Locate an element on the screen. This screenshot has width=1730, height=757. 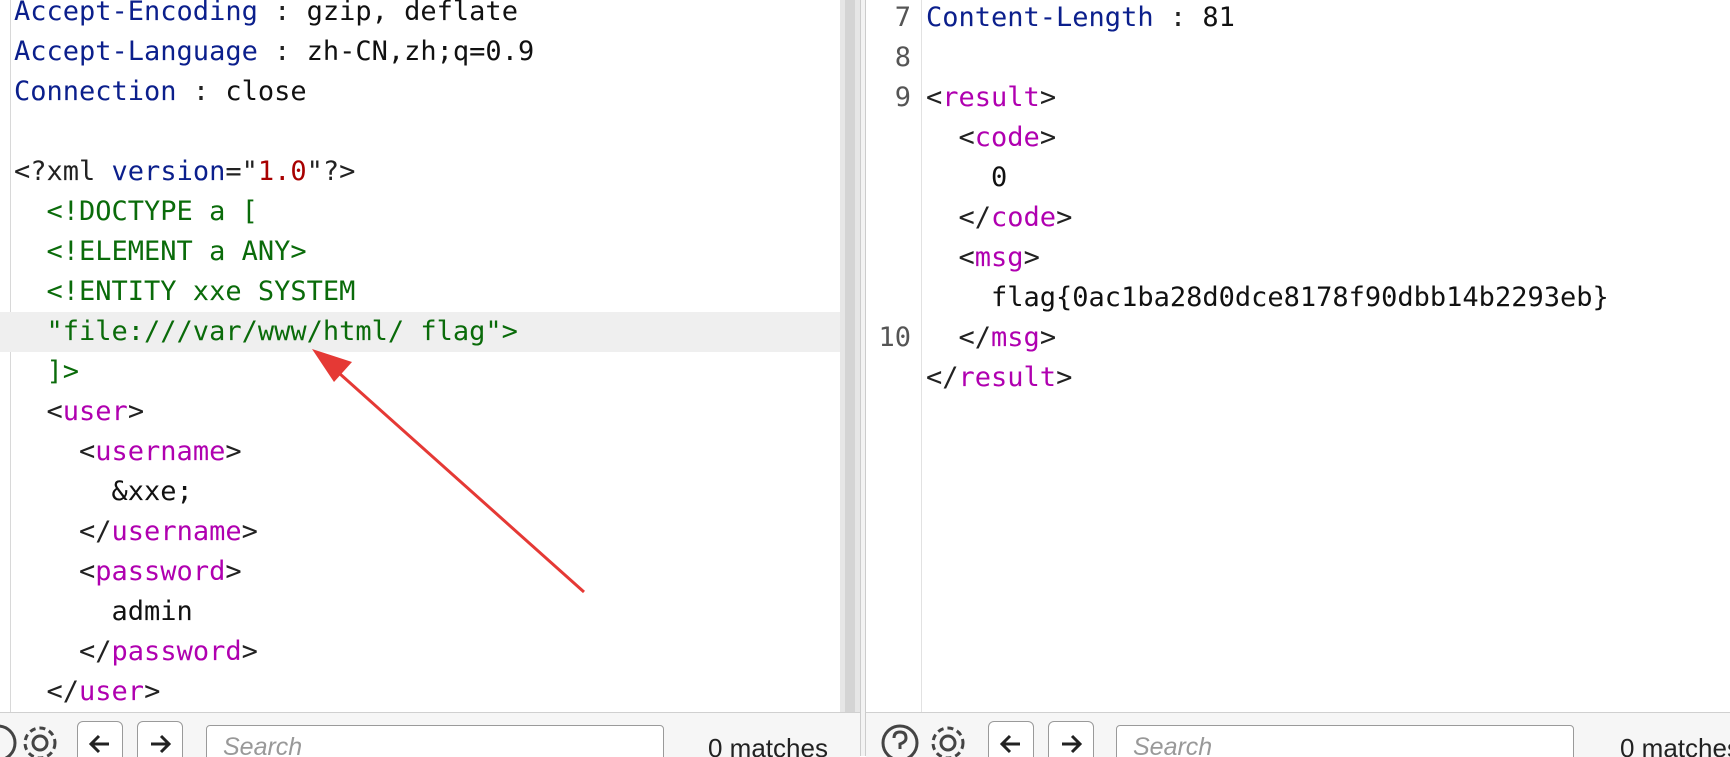
response-line: </result> is located at coordinates (1298, 378).